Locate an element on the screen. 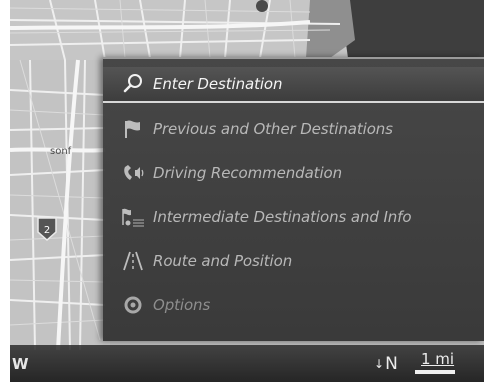  north-label: N is located at coordinates (391, 364).